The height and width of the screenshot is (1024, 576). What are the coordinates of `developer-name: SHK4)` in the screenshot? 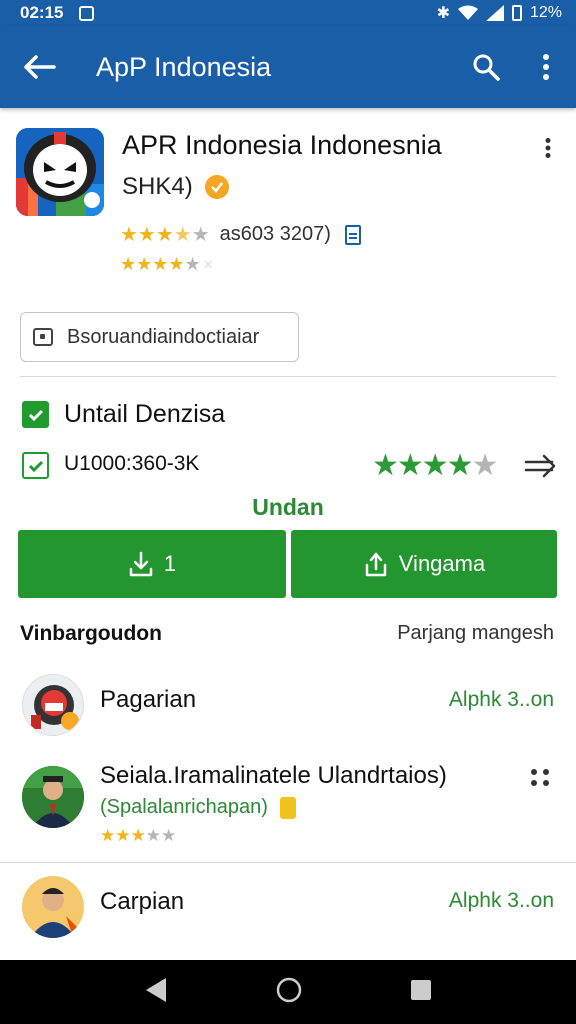 It's located at (157, 187).